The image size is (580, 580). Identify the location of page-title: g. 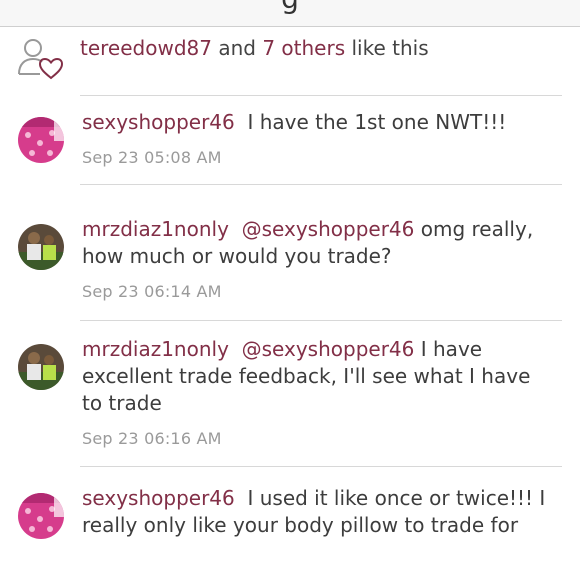
(290, 7).